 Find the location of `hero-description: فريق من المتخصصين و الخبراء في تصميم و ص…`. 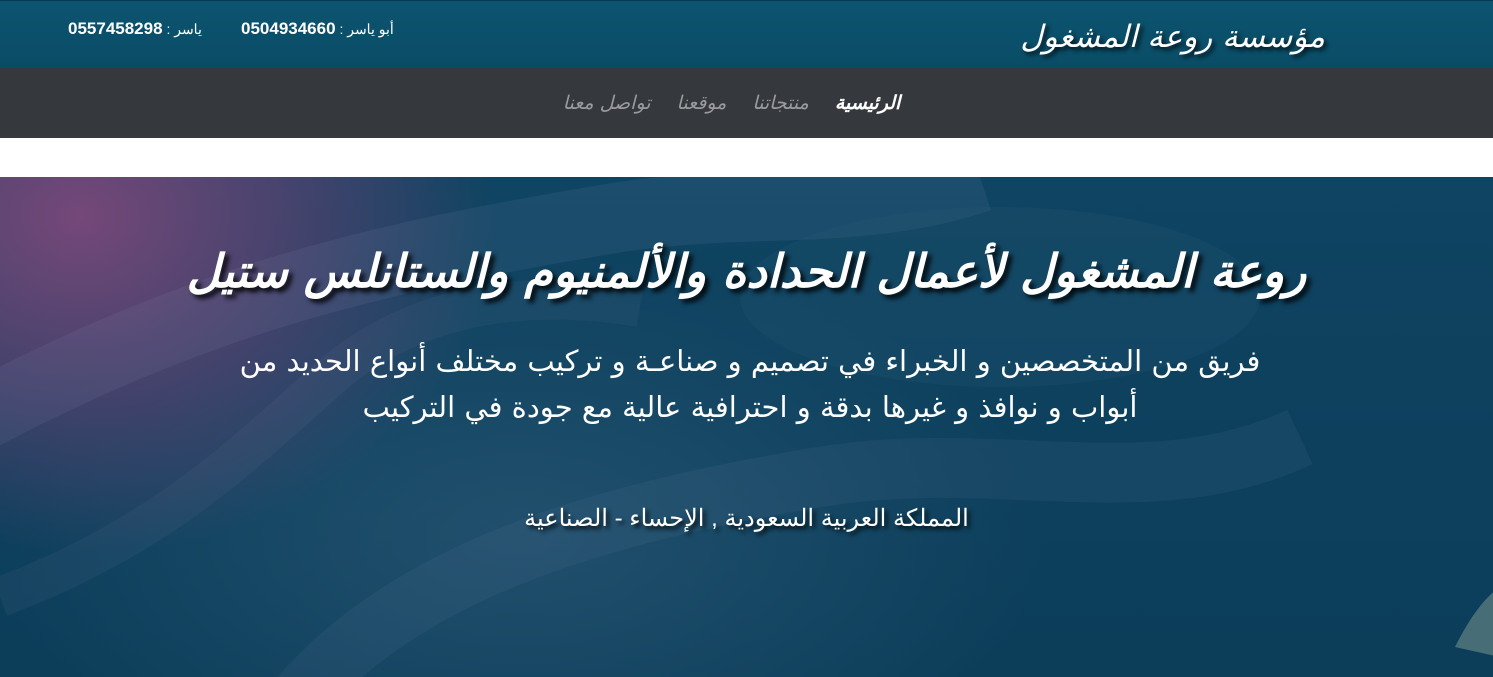

hero-description: فريق من المتخصصين و الخبراء في تصميم و ص… is located at coordinates (750, 384).